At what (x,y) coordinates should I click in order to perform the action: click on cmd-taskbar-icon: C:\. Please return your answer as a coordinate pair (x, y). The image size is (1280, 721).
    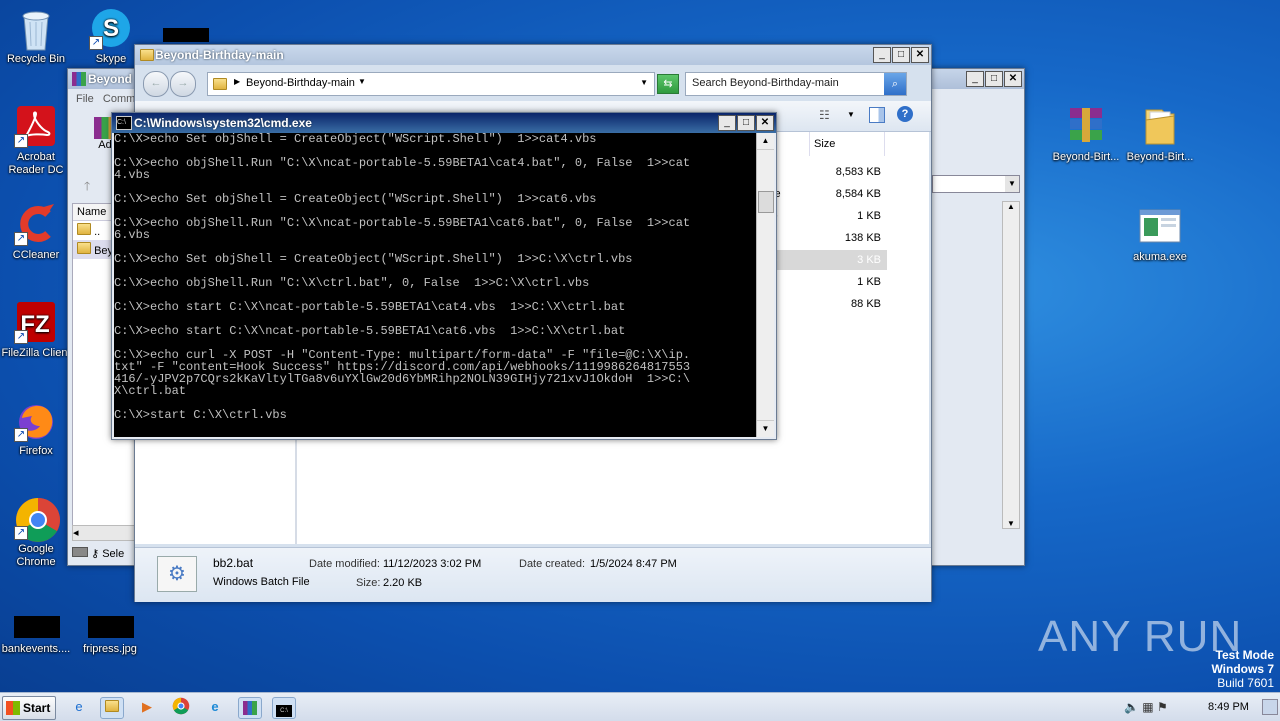
    Looking at the image, I should click on (284, 708).